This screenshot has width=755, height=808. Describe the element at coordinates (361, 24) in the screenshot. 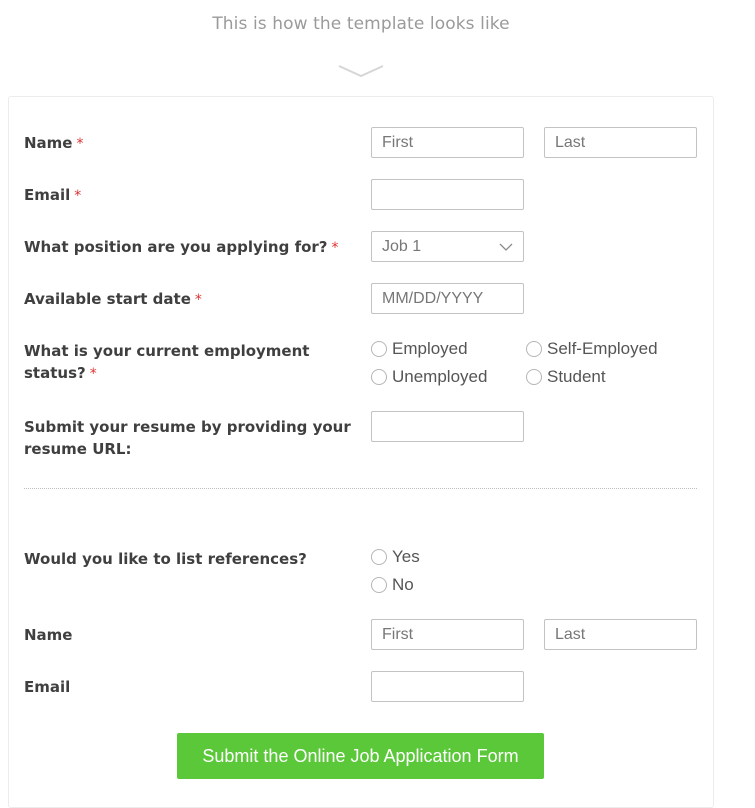

I see `template-caption: This is how the template looks like` at that location.